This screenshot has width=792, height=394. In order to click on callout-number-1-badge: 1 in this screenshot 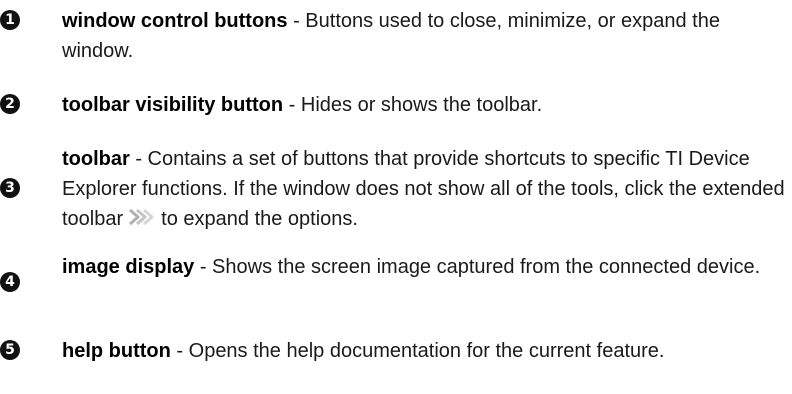, I will do `click(10, 20)`.